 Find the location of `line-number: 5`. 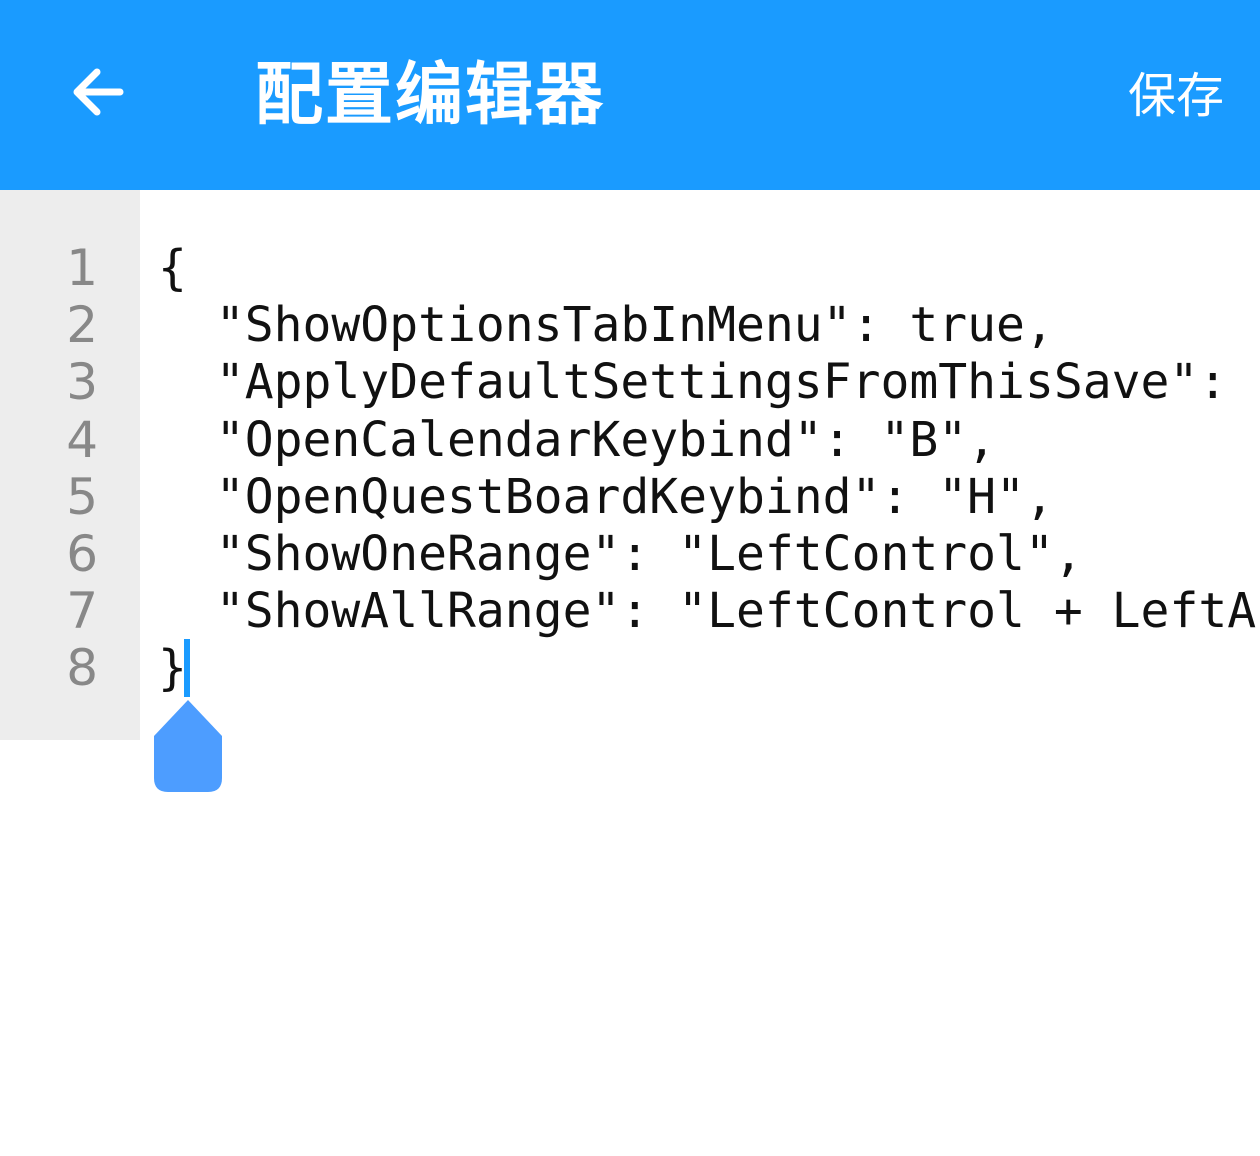

line-number: 5 is located at coordinates (82, 496).